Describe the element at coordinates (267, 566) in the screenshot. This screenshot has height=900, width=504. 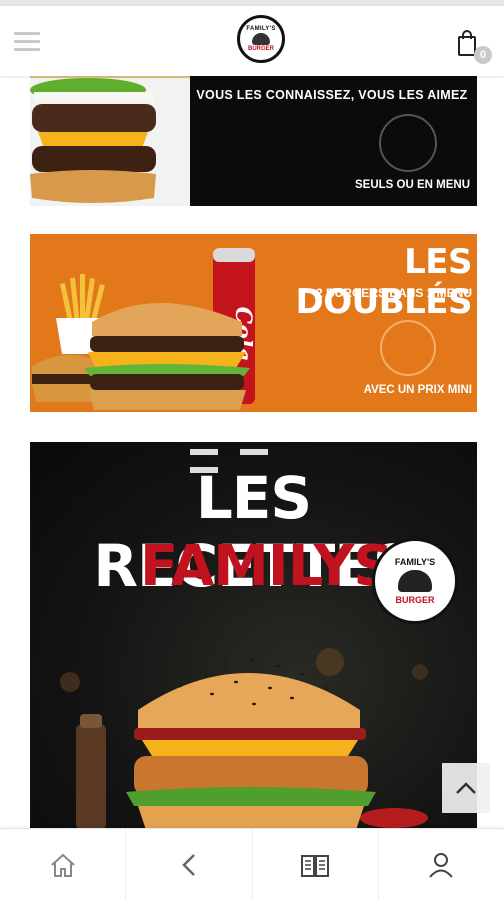
I see `banner-title-line2: FAMILYS` at that location.